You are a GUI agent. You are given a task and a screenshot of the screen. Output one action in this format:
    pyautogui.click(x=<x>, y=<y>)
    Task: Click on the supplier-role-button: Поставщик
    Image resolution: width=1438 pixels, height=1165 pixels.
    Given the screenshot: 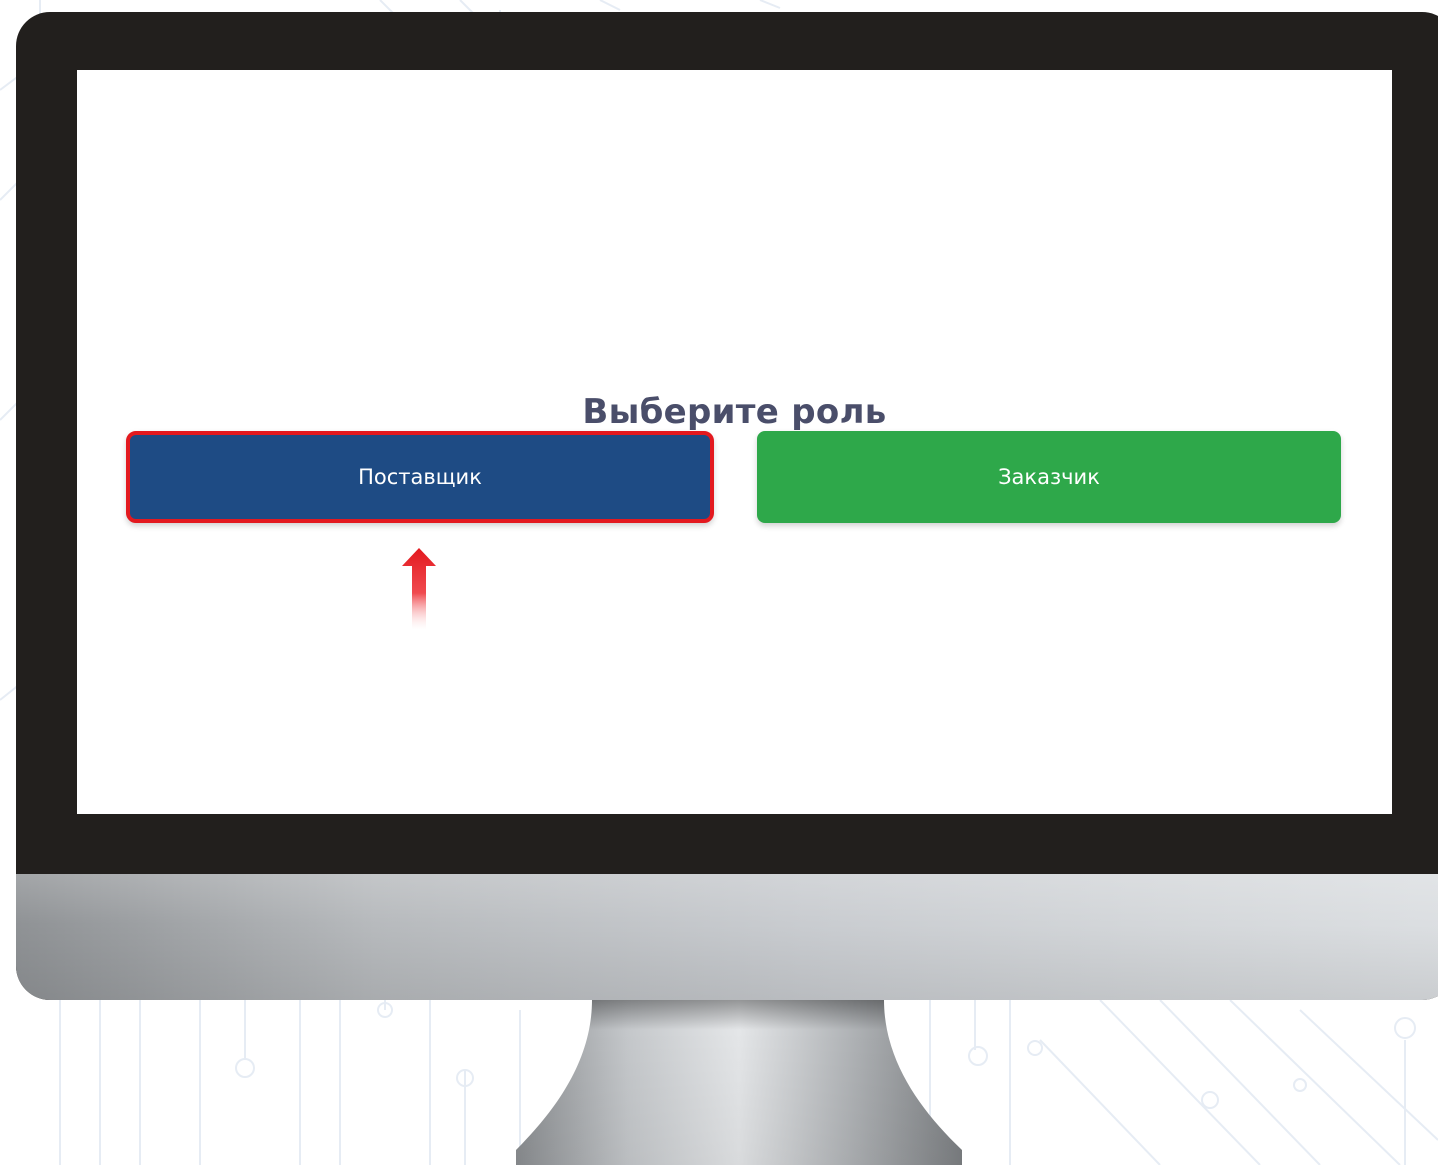 What is the action you would take?
    pyautogui.click(x=420, y=477)
    